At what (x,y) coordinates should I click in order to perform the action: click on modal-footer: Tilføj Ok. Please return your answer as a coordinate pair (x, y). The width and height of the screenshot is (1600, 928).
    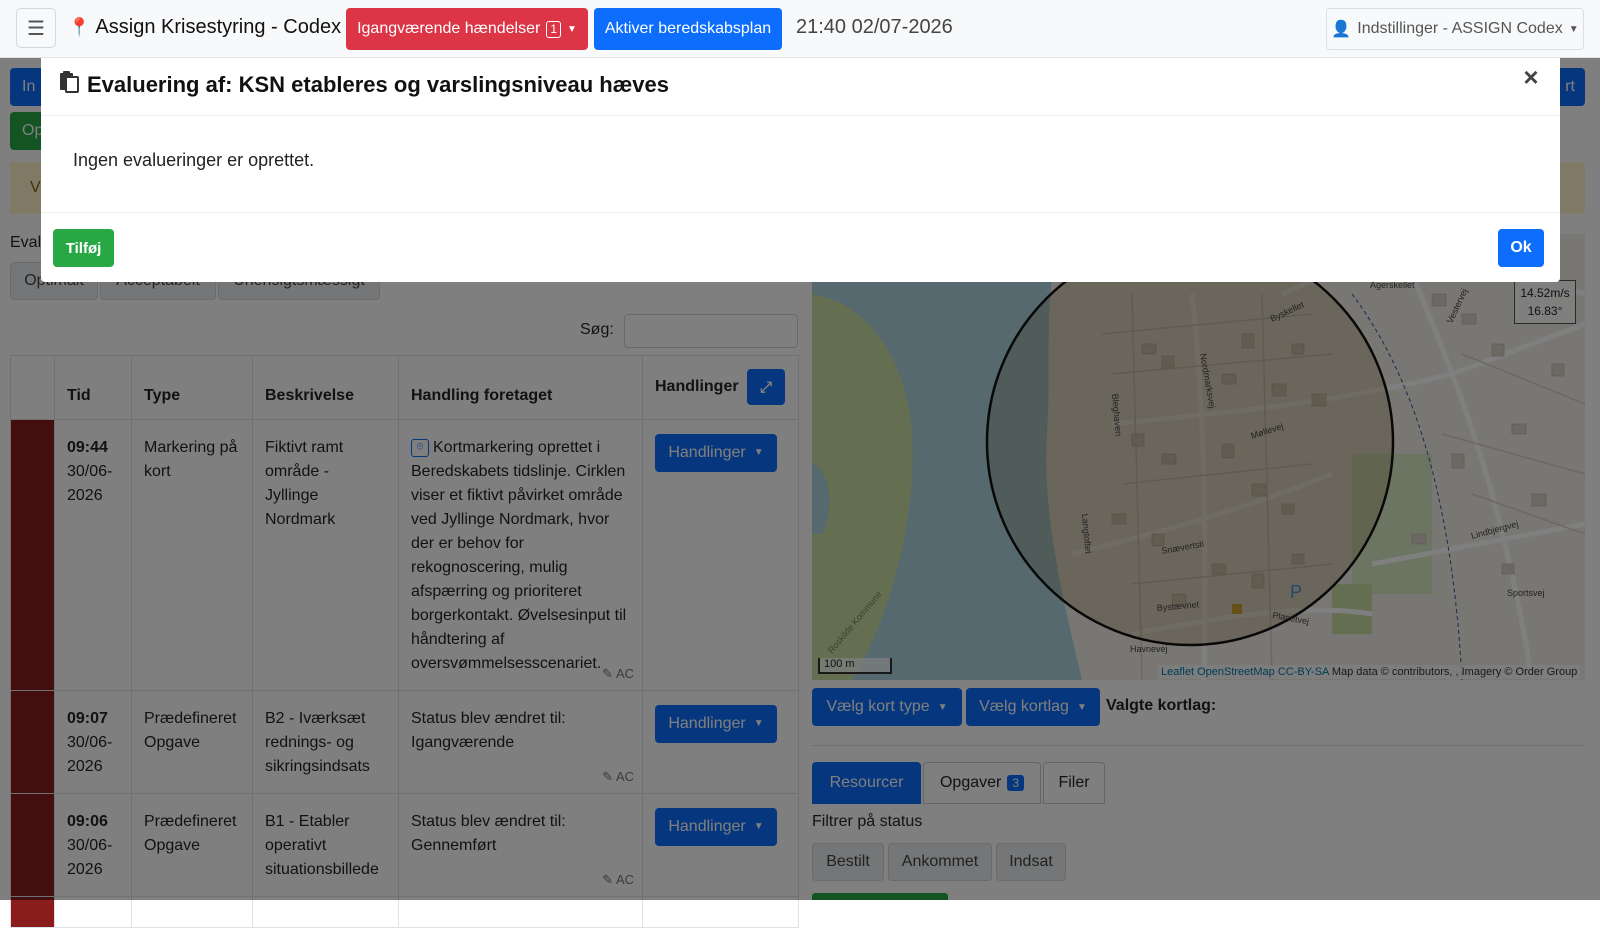
    Looking at the image, I should click on (800, 247).